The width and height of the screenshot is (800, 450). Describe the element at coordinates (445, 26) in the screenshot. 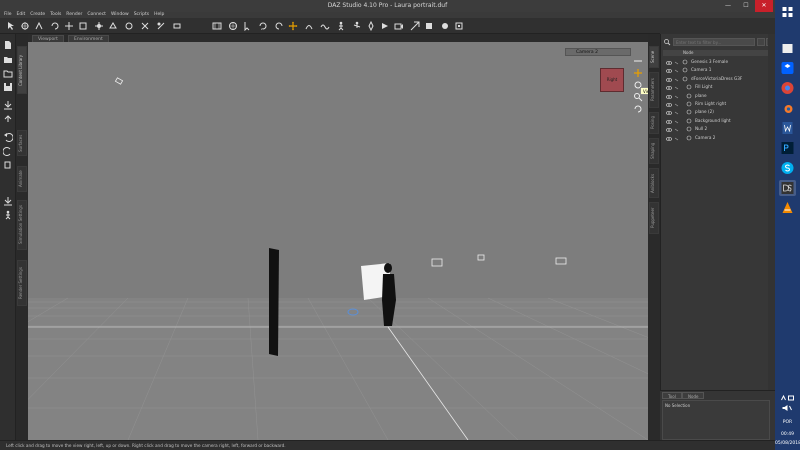

I see `spot-render-icon` at that location.